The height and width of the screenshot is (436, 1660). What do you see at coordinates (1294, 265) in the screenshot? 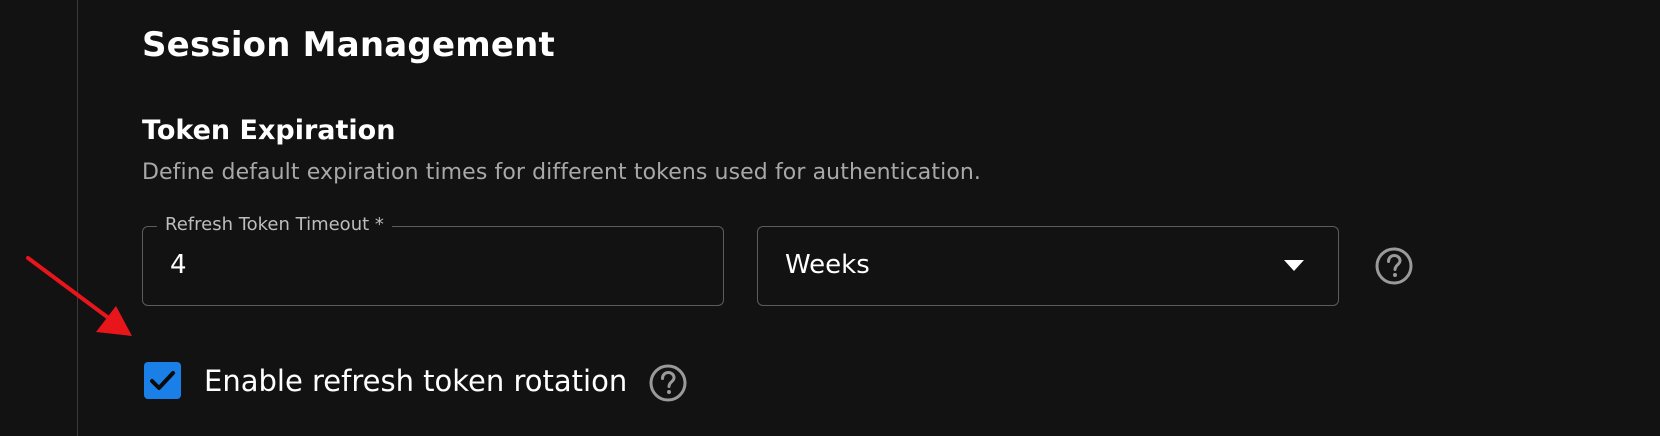
I see `chevron-down-icon` at bounding box center [1294, 265].